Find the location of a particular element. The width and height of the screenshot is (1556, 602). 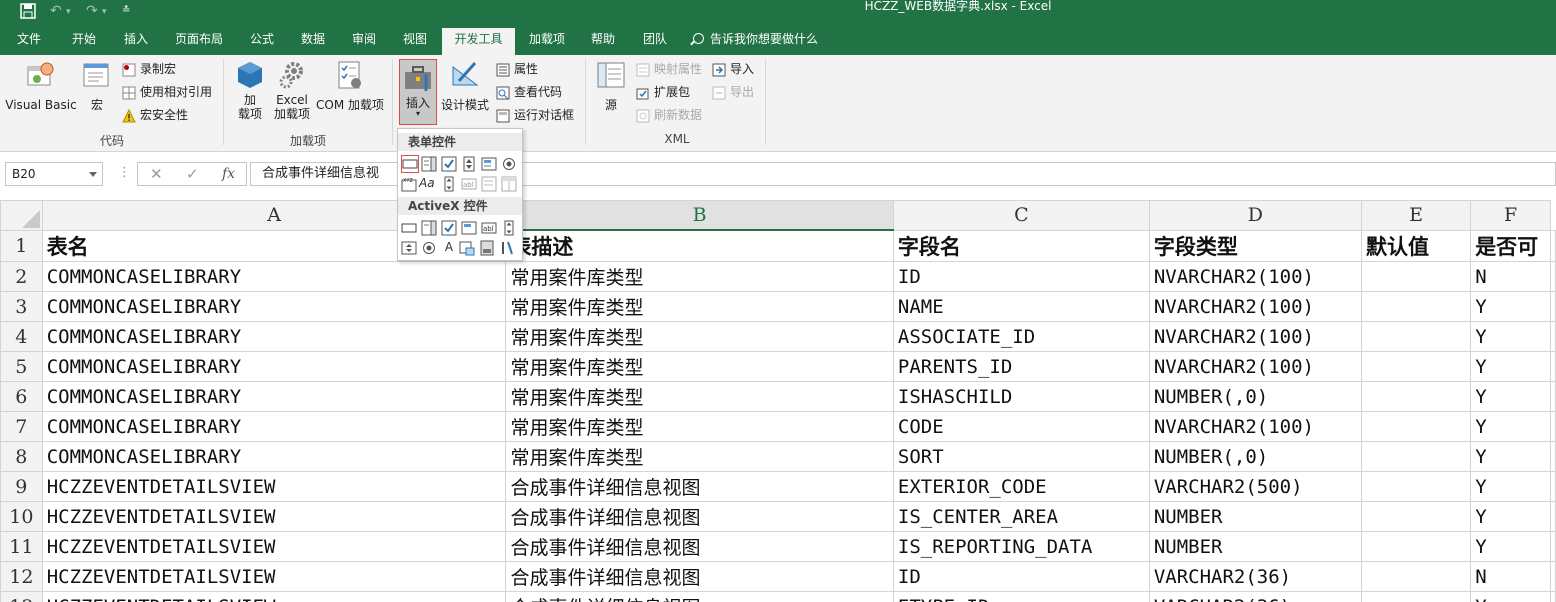

more-controls-icon is located at coordinates (507, 248).